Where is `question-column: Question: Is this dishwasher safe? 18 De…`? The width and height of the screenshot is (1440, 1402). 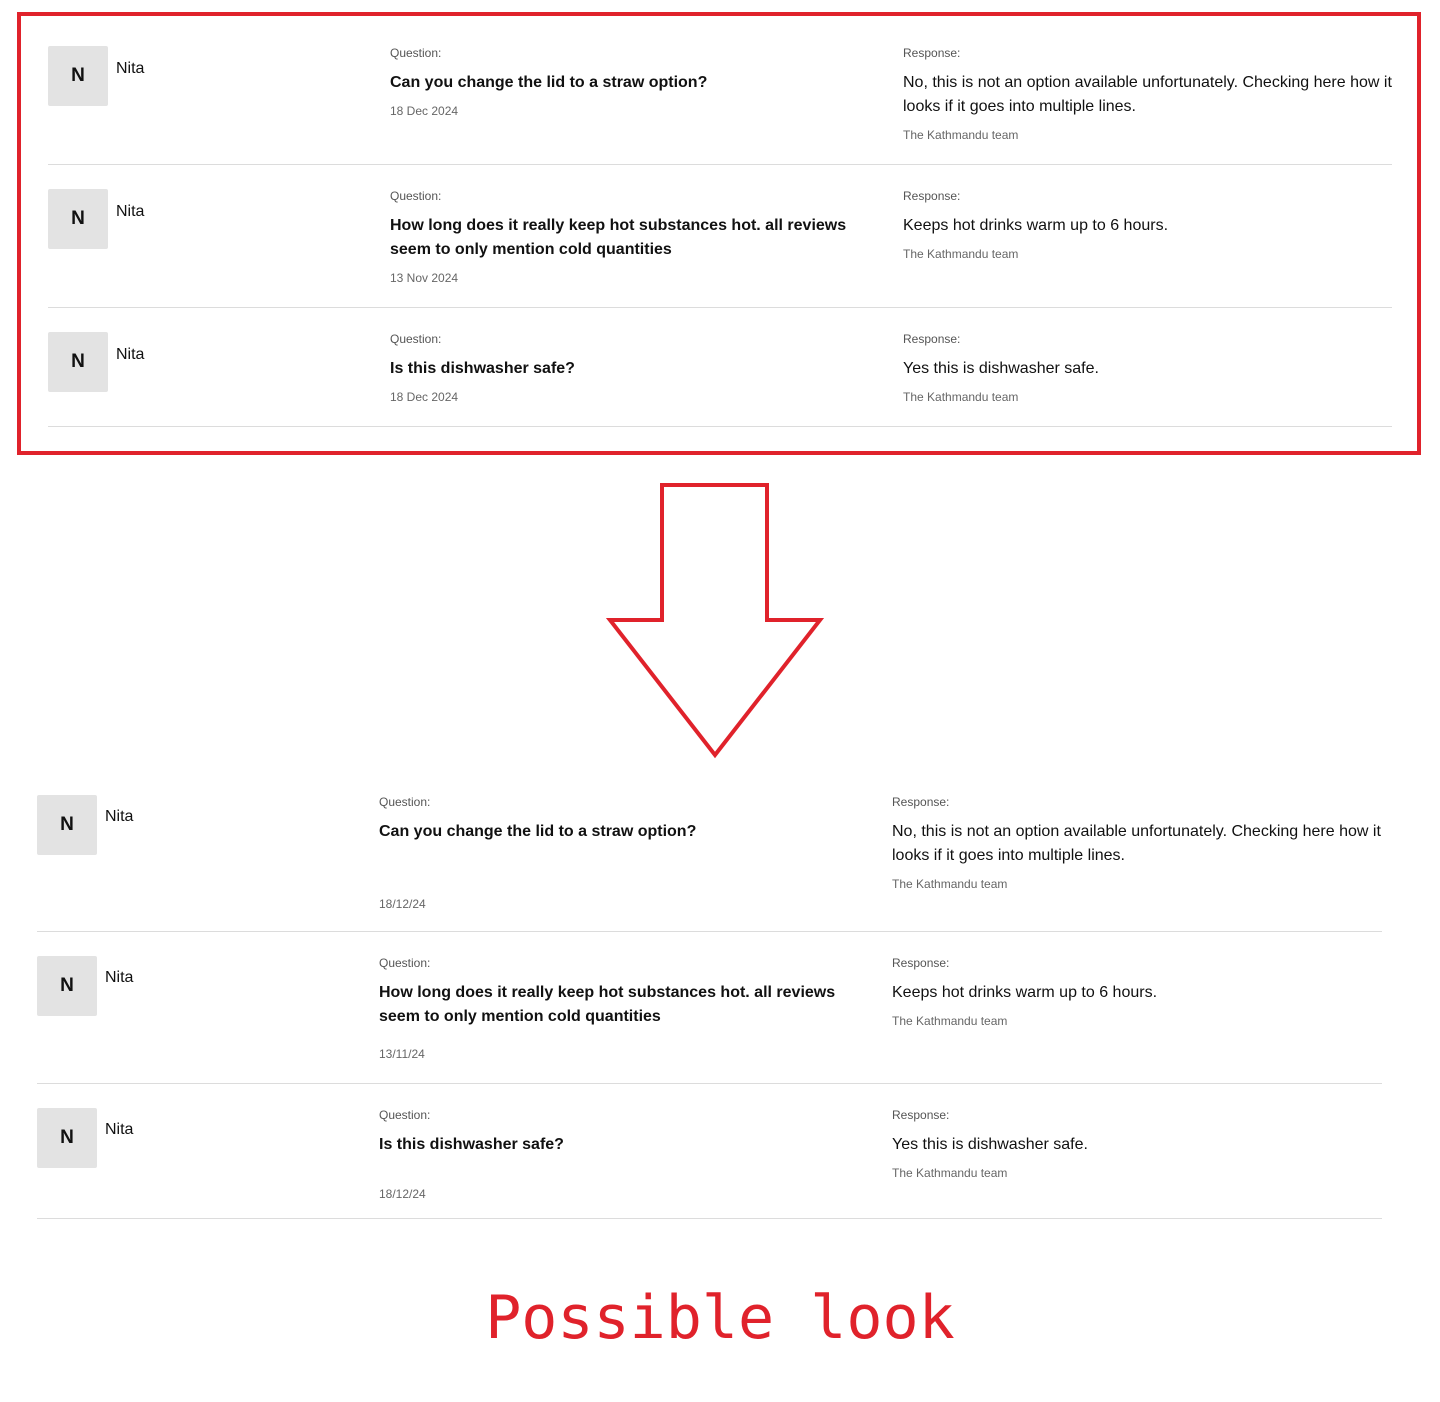 question-column: Question: Is this dishwasher safe? 18 De… is located at coordinates (625, 368).